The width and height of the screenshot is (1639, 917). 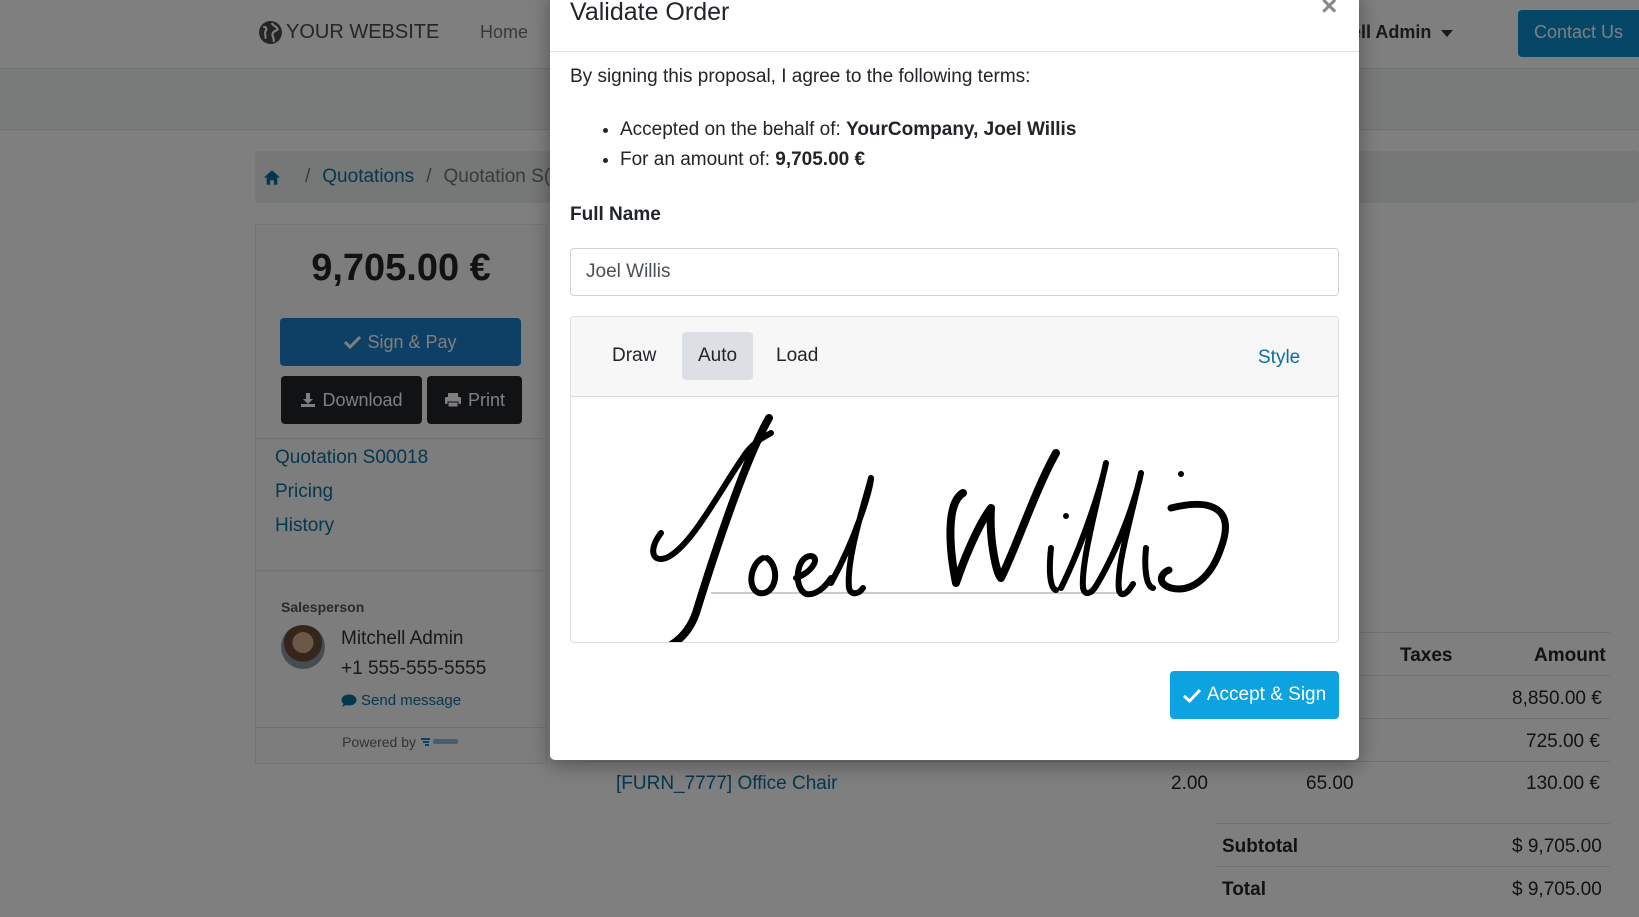 I want to click on signature-canvas, so click(x=954, y=520).